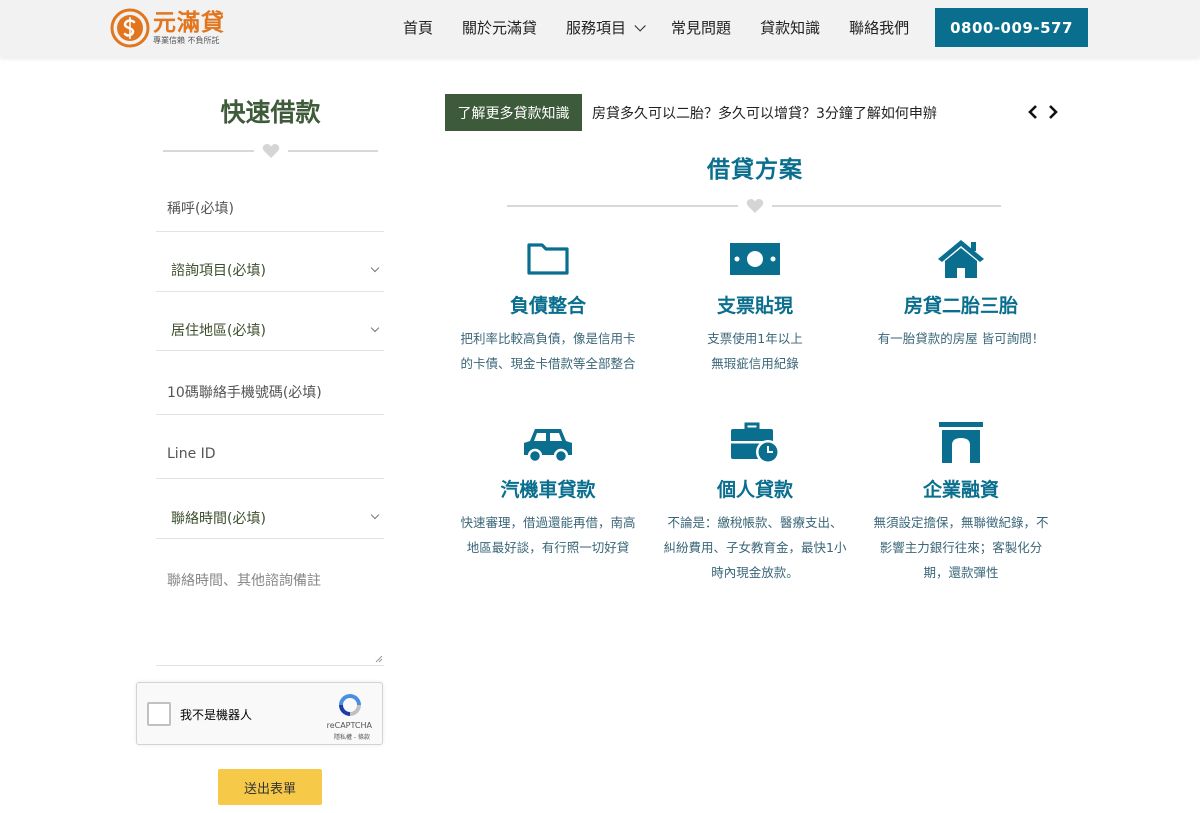  What do you see at coordinates (961, 547) in the screenshot?
I see `plan-description: 無須設定擔保，無聯徵紀錄，不 影響主力銀行往來；客製化分 期，還款彈性` at bounding box center [961, 547].